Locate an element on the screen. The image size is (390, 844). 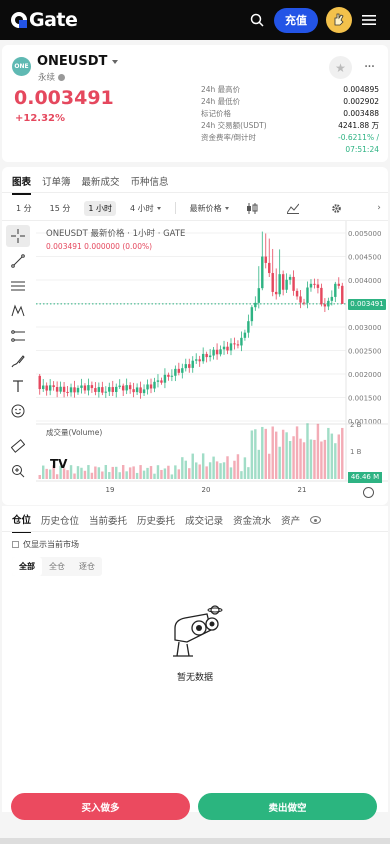
margin-mode-option: 全部 is located at coordinates (27, 566).